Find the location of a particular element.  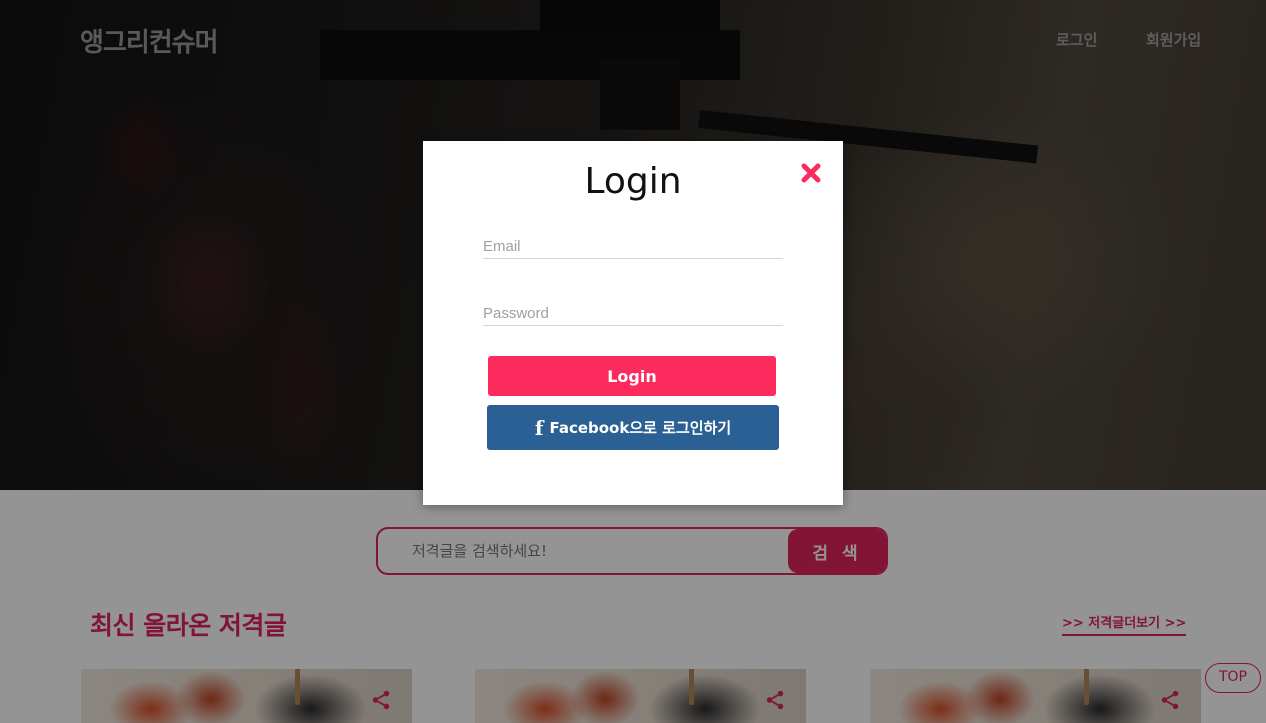

facebook-login-button: f Facebook으로 로그인하기 is located at coordinates (633, 427).